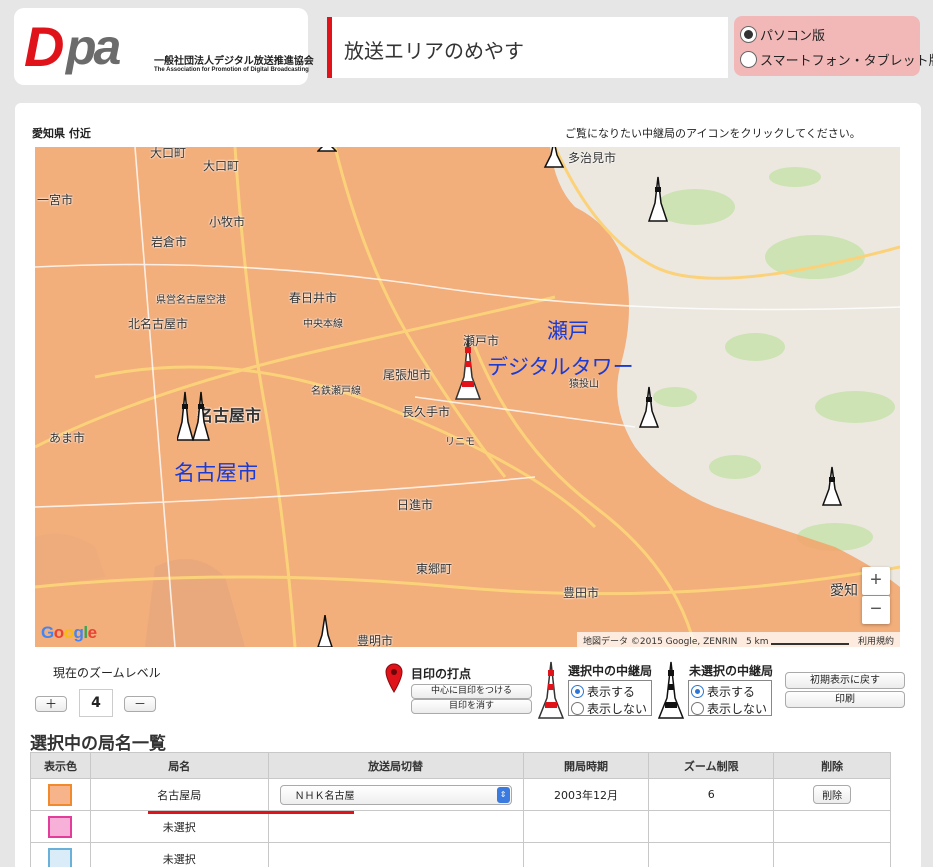 The height and width of the screenshot is (867, 933). What do you see at coordinates (96, 703) in the screenshot?
I see `zoom-level-value: 4` at bounding box center [96, 703].